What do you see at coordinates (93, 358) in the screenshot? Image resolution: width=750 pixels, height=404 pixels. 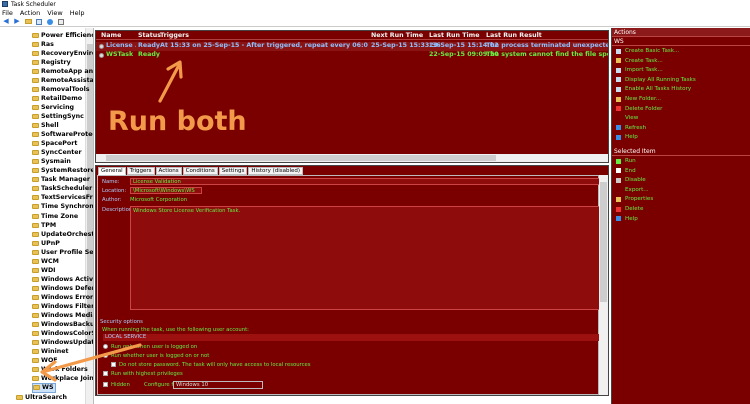 I see `arrow-down-shaft` at bounding box center [93, 358].